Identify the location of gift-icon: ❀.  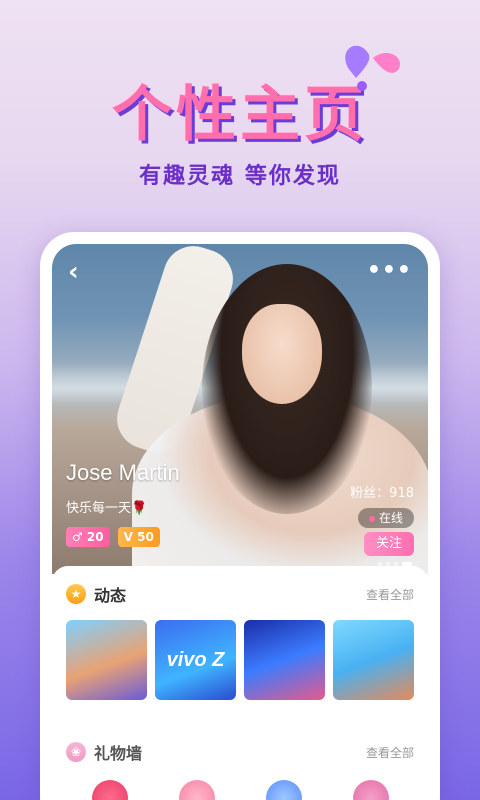
(76, 752).